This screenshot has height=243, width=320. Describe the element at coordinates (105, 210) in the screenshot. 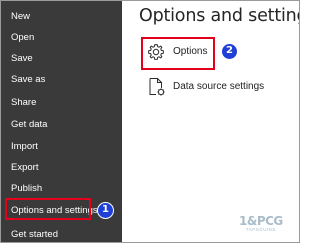

I see `step-1-callout: 1` at that location.